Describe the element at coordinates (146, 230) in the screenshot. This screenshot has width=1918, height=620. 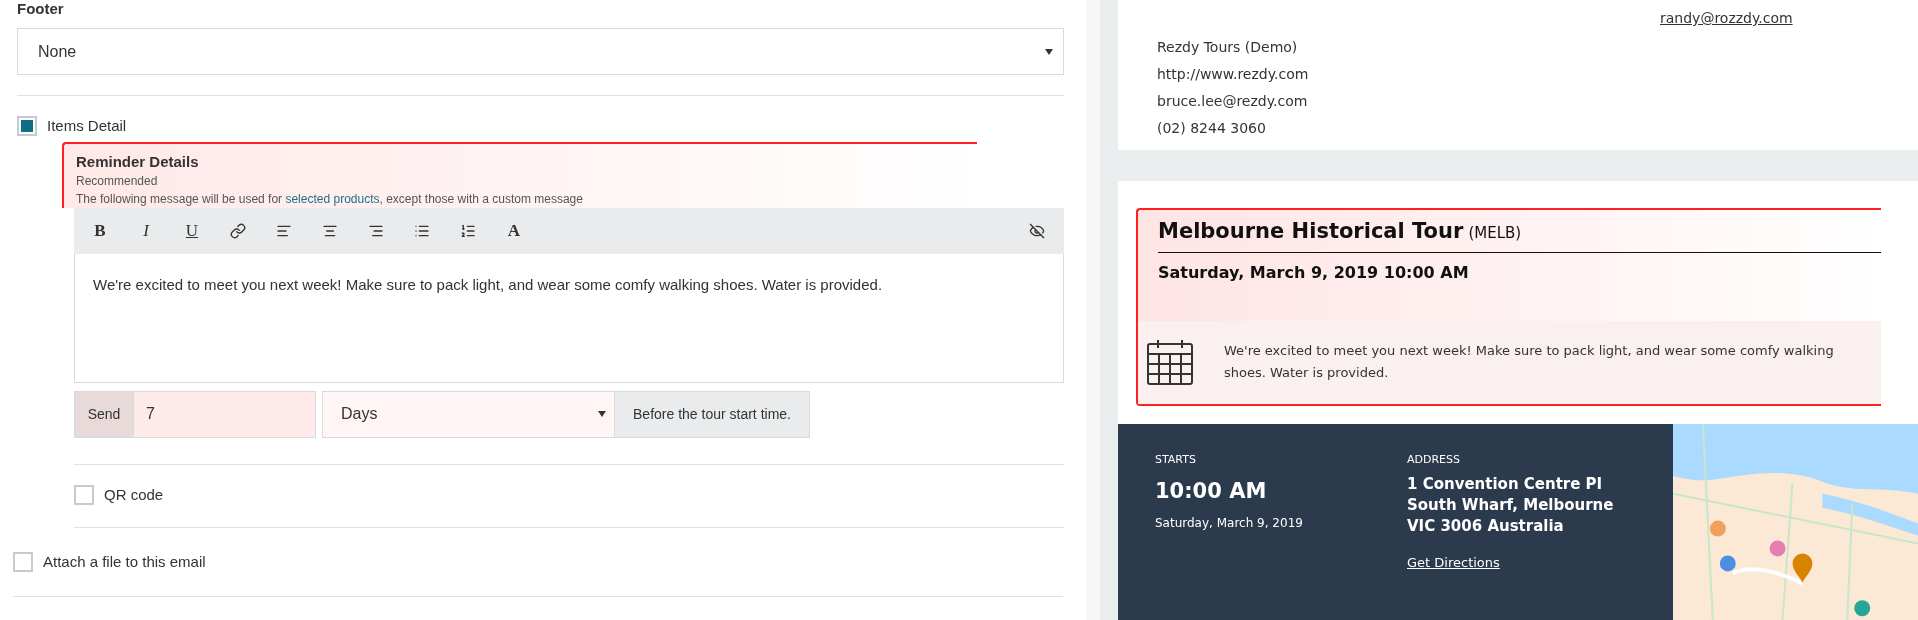
I see `italic-button: I` at that location.